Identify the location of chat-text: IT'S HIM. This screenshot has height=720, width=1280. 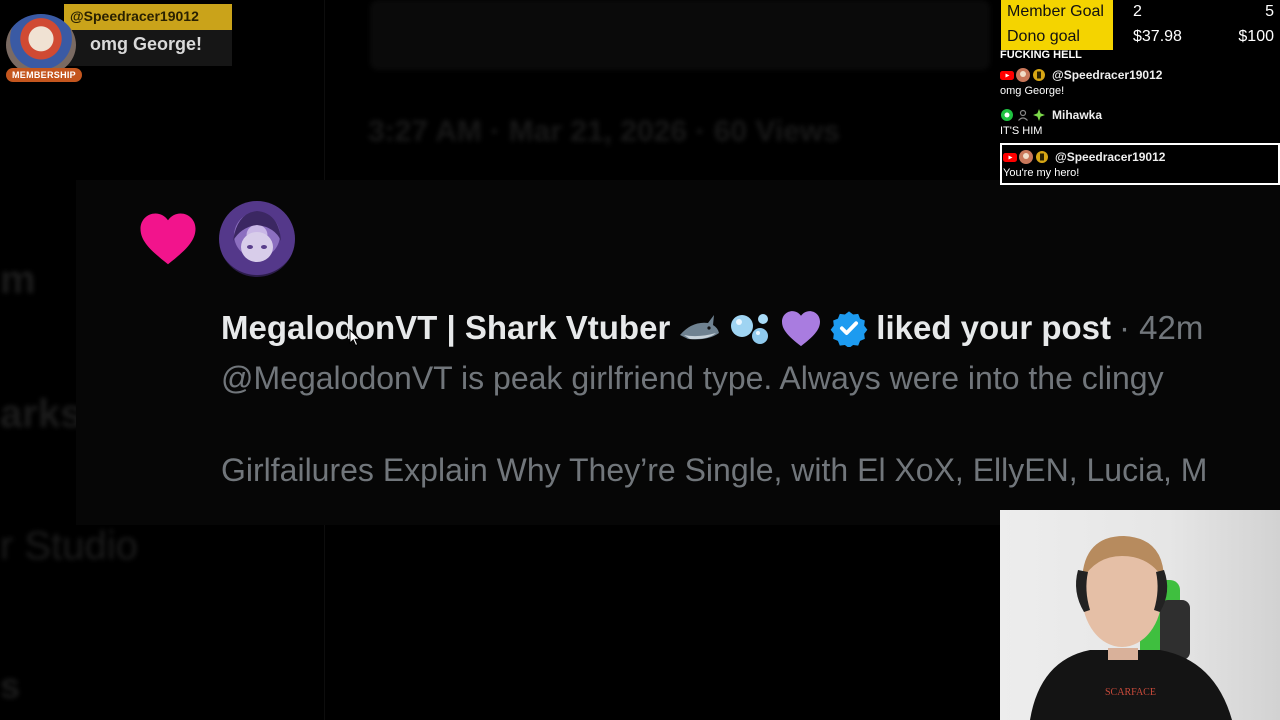
(1021, 131).